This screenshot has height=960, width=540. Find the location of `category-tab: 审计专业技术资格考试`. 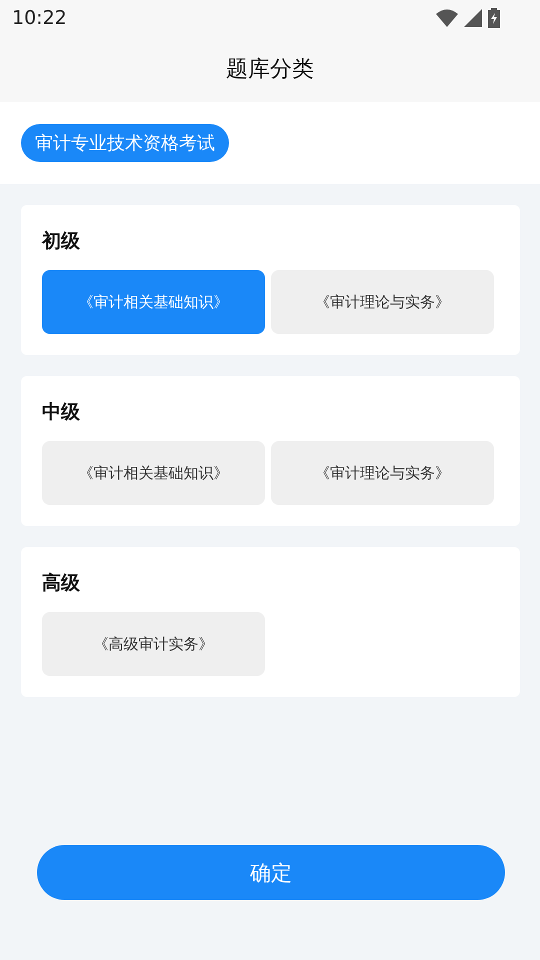

category-tab: 审计专业技术资格考试 is located at coordinates (125, 143).